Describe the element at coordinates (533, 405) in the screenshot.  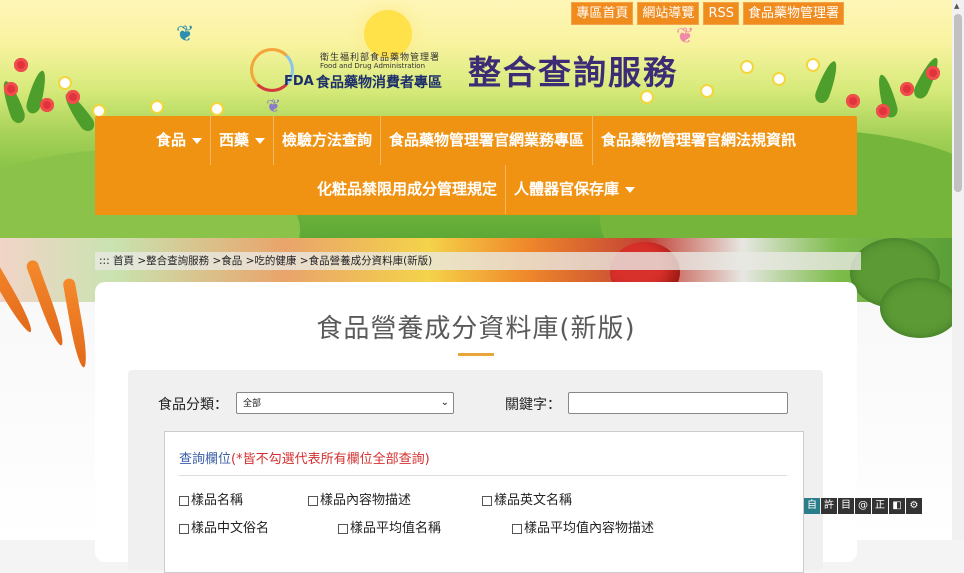
I see `keyword-label: 關鍵字：` at that location.